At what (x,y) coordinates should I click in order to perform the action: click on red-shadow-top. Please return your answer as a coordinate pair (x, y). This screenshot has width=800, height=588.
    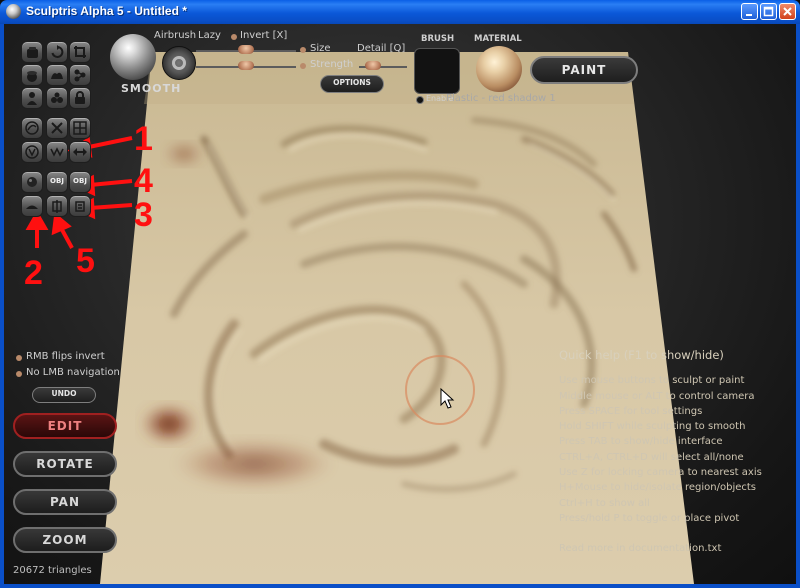
    Looking at the image, I should click on (184, 154).